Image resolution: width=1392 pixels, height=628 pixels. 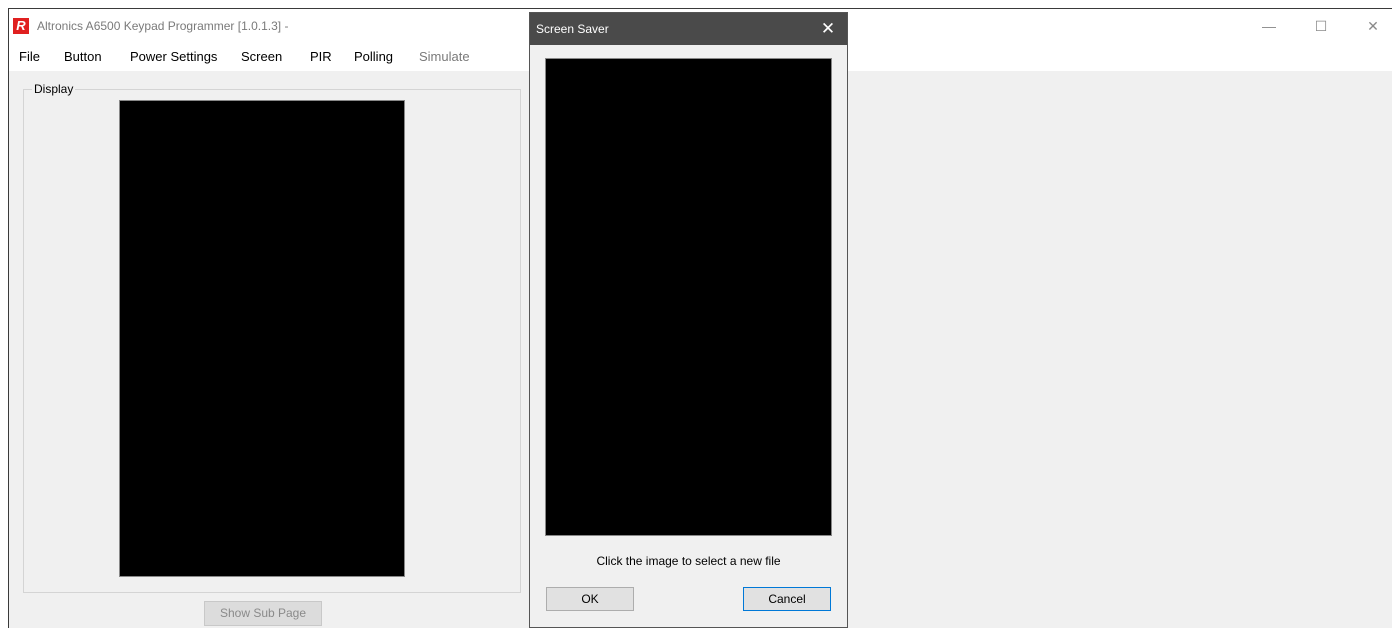 What do you see at coordinates (321, 56) in the screenshot?
I see `menu-pir: PIR` at bounding box center [321, 56].